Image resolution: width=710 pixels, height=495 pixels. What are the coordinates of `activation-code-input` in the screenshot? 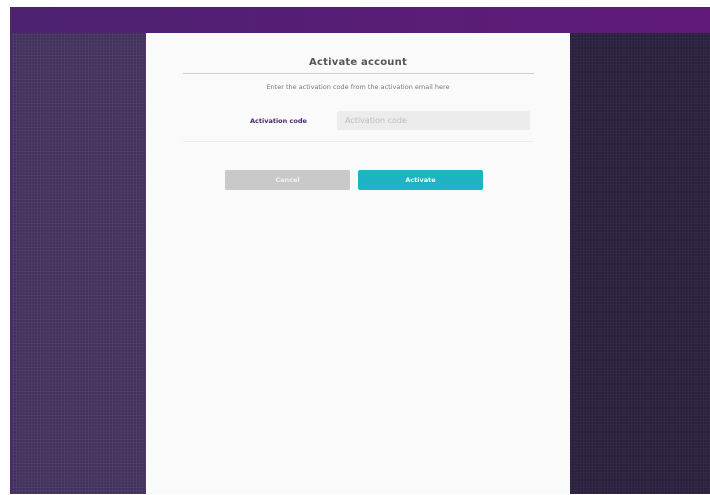 It's located at (433, 120).